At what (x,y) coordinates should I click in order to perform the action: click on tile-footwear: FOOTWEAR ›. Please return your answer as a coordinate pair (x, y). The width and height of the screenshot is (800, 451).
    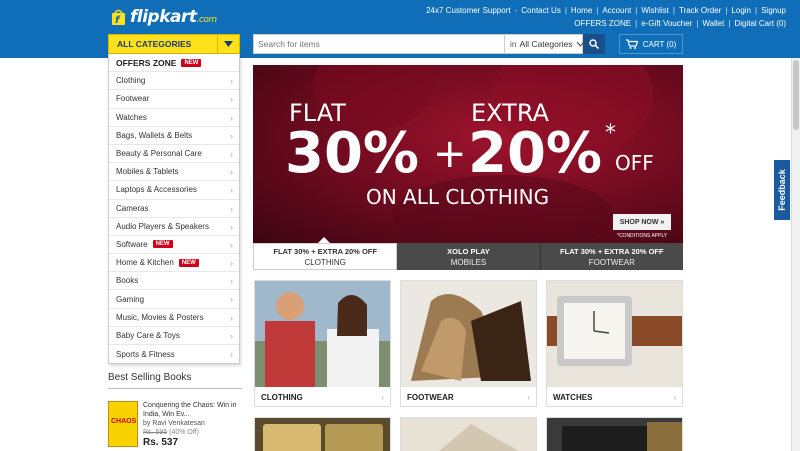
    Looking at the image, I should click on (468, 343).